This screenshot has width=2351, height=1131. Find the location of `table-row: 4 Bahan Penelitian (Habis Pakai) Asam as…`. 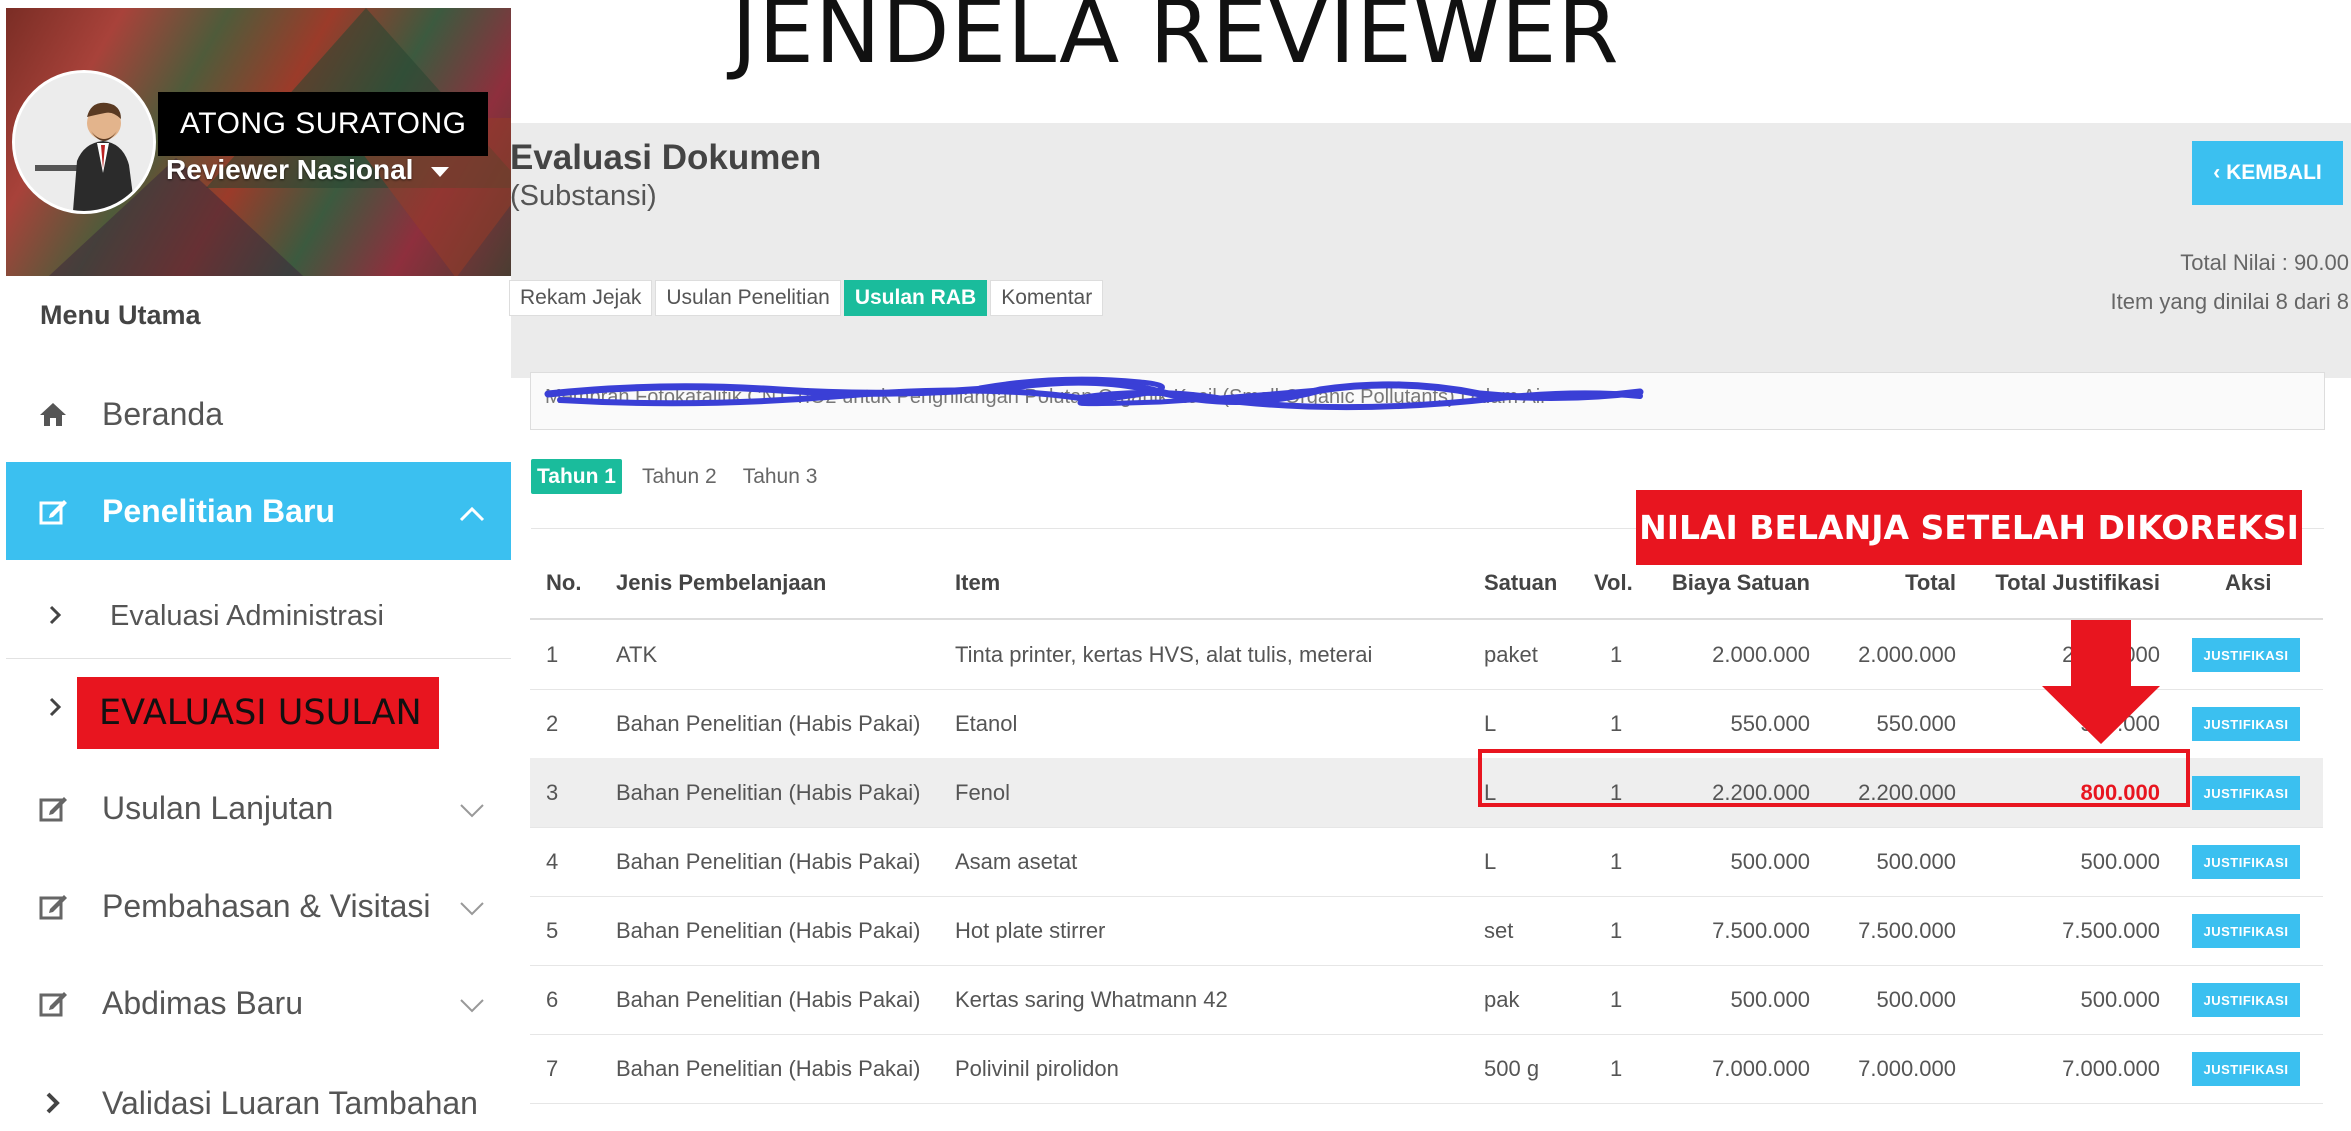

table-row: 4 Bahan Penelitian (Habis Pakai) Asam as… is located at coordinates (1426, 862).